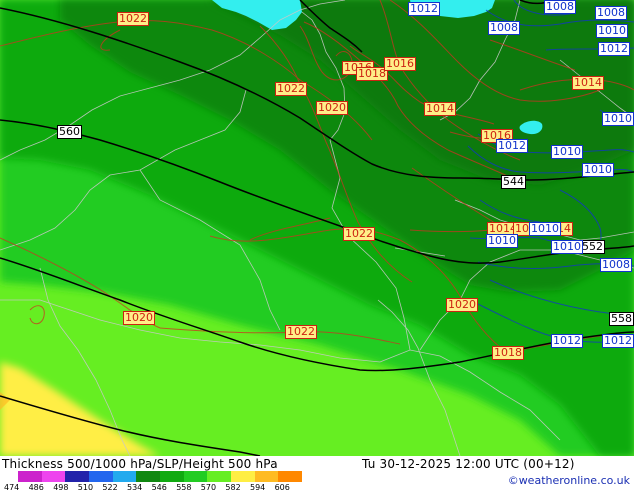 Image resolution: width=634 pixels, height=492 pixels. Describe the element at coordinates (159, 487) in the screenshot. I see `scale-tick-label: 546` at that location.